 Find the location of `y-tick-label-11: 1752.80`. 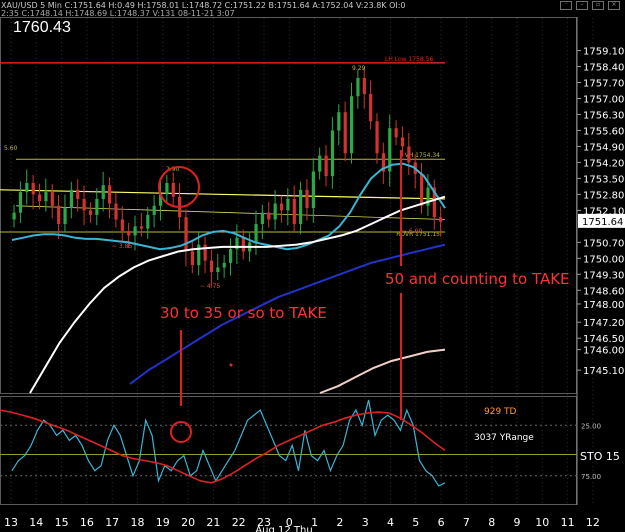

y-tick-label-11: 1752.80 is located at coordinates (603, 195).